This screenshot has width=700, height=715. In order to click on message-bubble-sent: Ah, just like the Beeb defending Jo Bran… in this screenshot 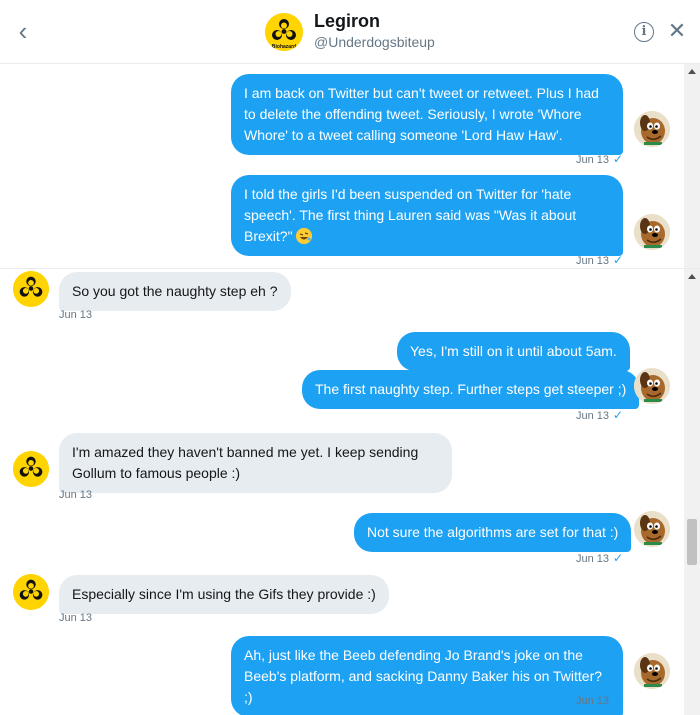, I will do `click(427, 675)`.